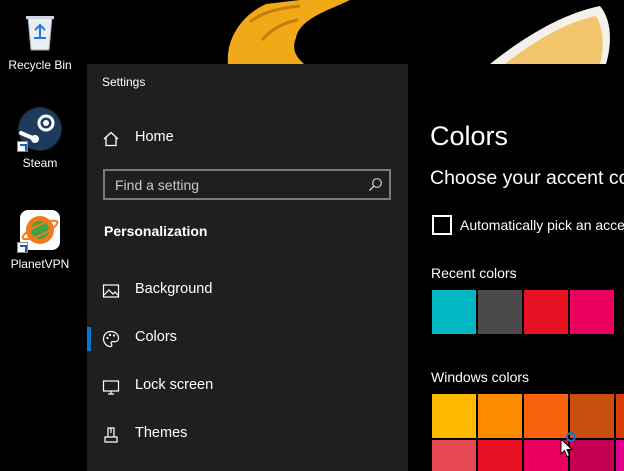 This screenshot has width=624, height=471. I want to click on busy-spinner-icon, so click(571, 437).